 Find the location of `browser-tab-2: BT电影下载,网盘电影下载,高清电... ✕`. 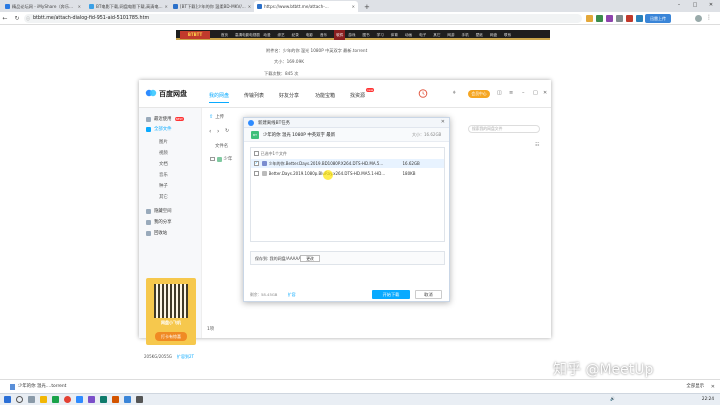

browser-tab-2: BT电影下载,网盘电影下载,高清电... ✕ is located at coordinates (127, 6).